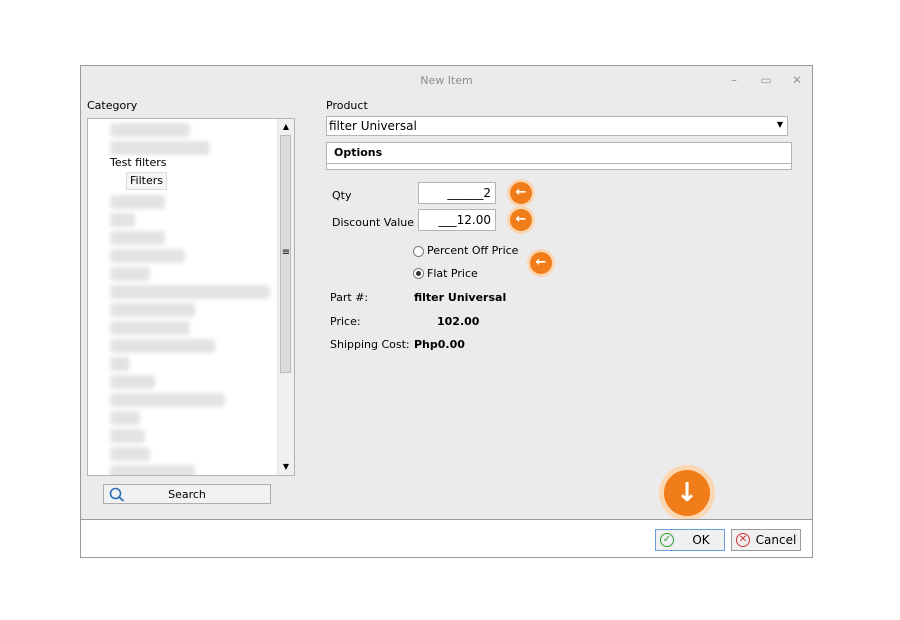  I want to click on ok-label: OK, so click(701, 540).